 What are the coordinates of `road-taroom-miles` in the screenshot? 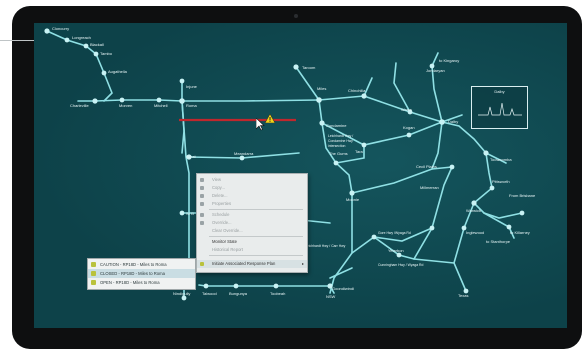 It's located at (307, 83).